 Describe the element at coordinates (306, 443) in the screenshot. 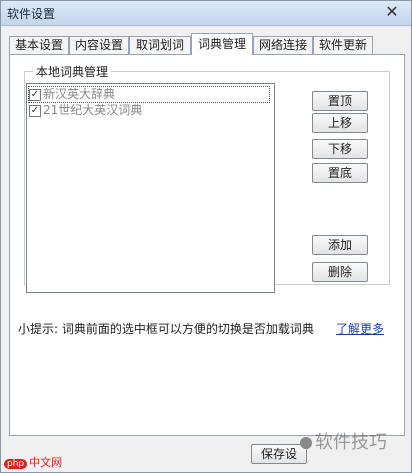

I see `watermark-logo-icon` at that location.